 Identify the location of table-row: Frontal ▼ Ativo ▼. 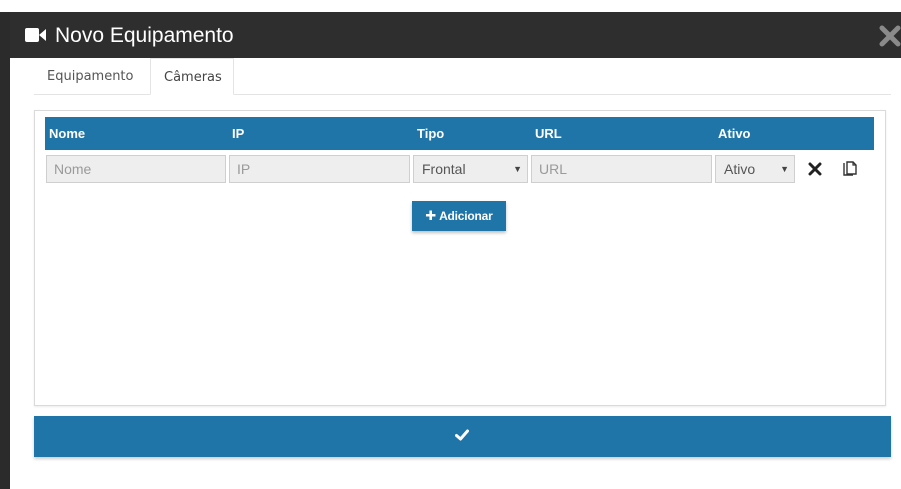
(459, 170).